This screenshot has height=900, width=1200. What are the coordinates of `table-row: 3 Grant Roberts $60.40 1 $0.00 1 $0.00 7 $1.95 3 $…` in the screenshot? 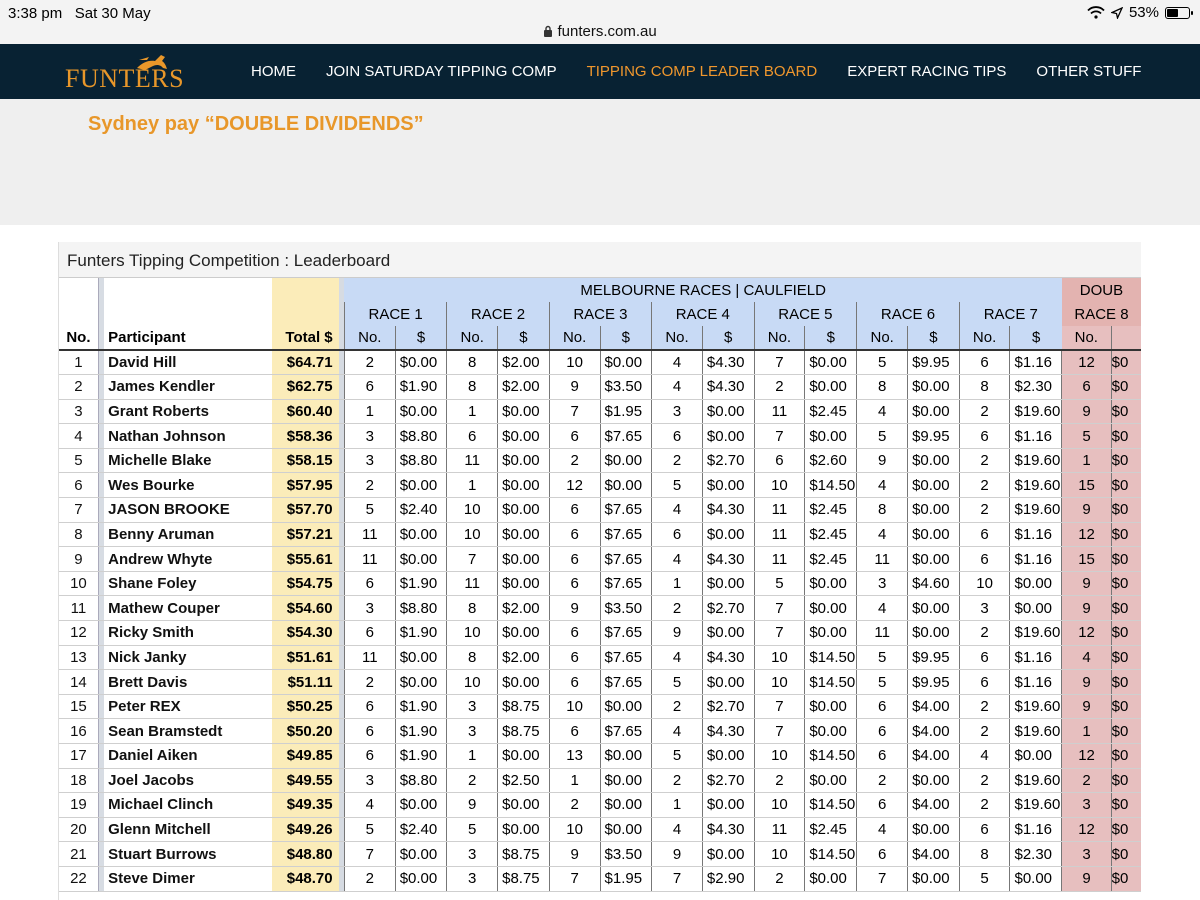 It's located at (600, 412).